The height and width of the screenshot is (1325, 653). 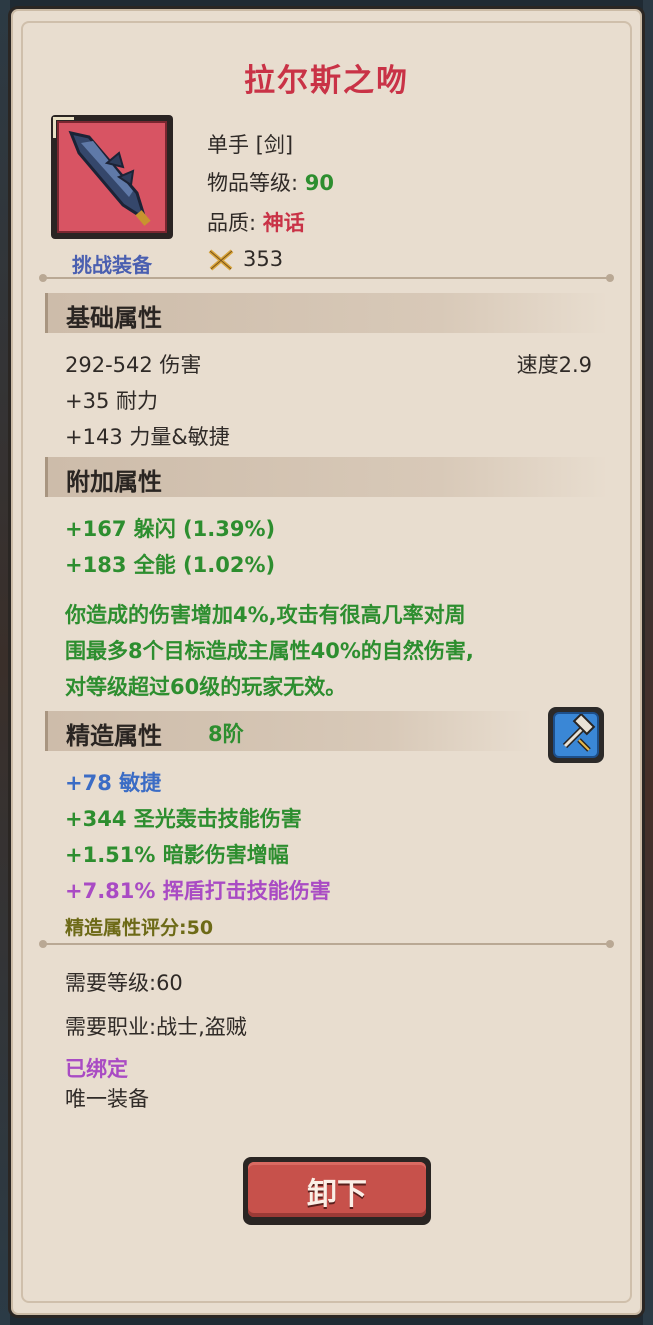 I want to click on bonus-attributes-header: 附加属性, so click(x=326, y=477).